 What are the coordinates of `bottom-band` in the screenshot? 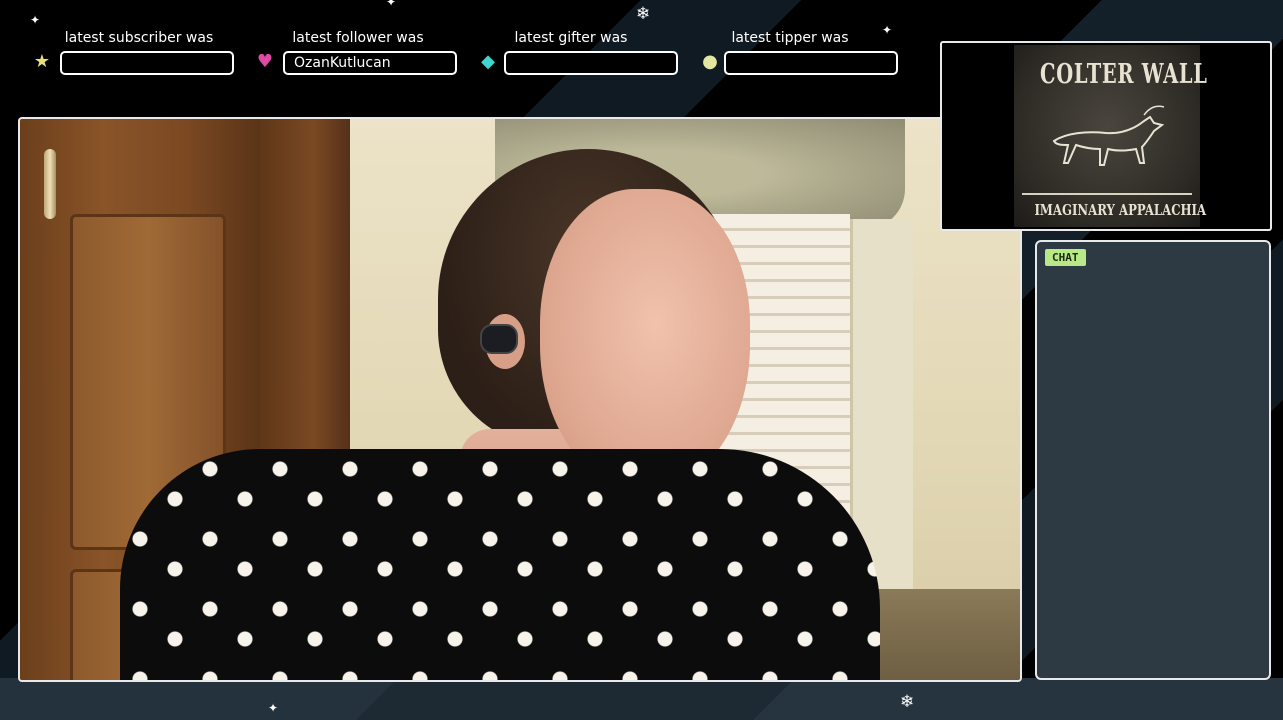 It's located at (641, 699).